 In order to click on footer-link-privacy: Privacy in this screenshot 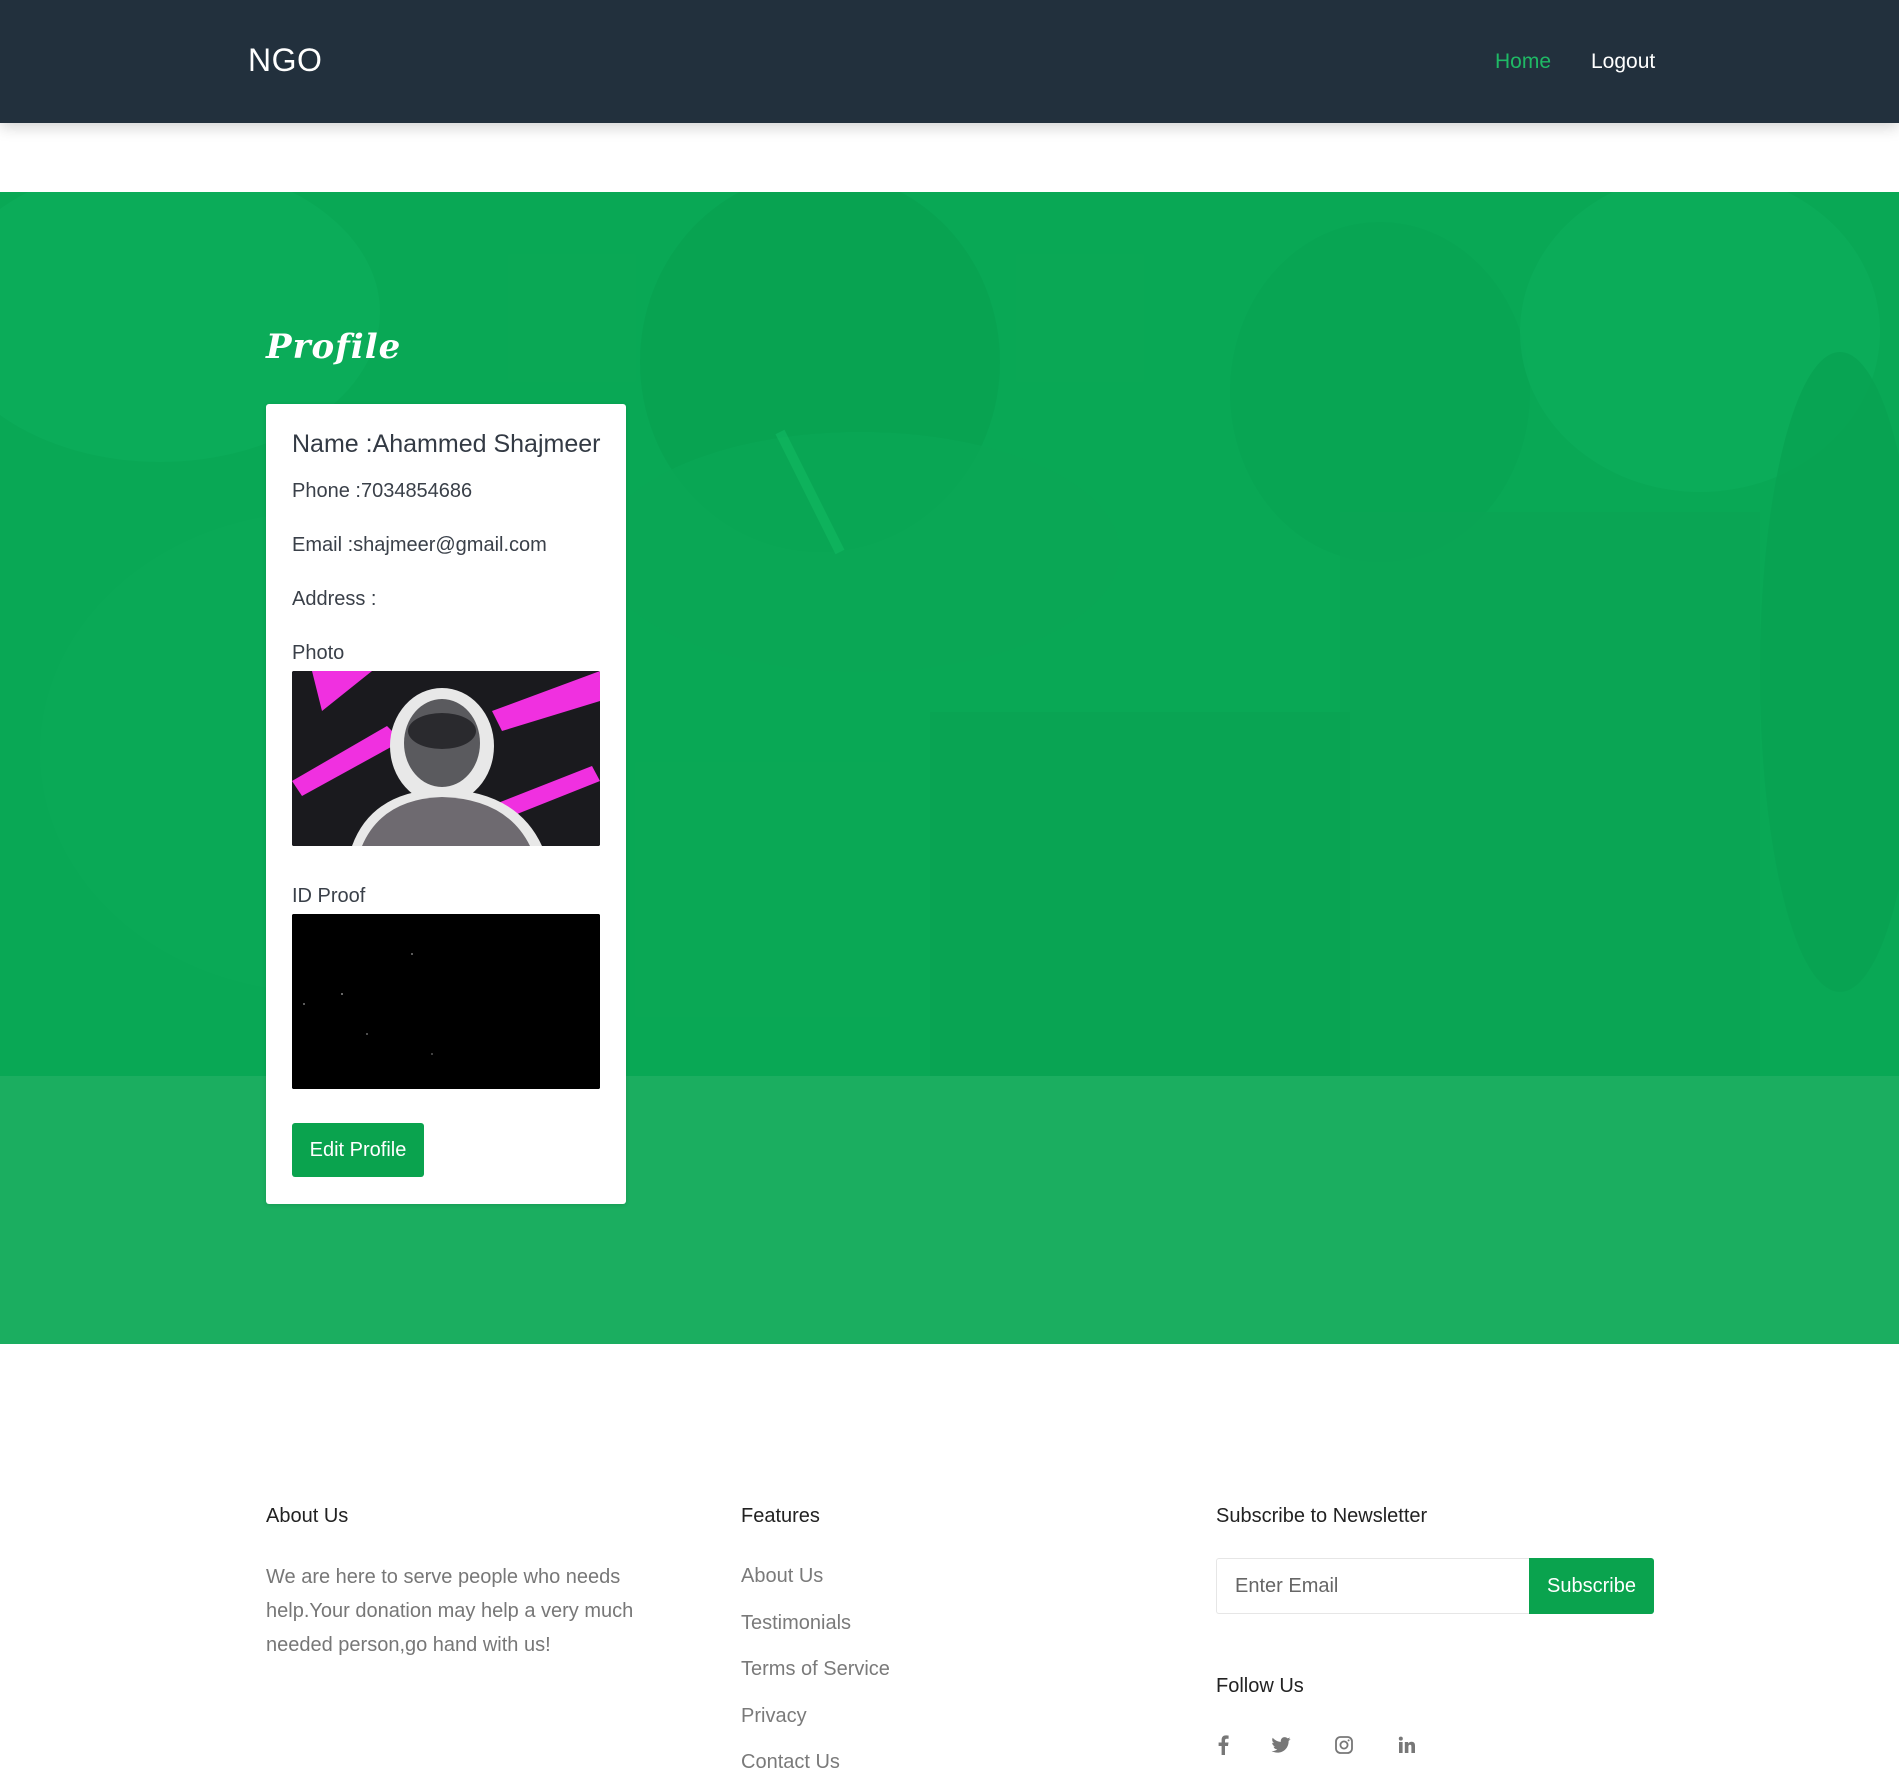, I will do `click(774, 1716)`.